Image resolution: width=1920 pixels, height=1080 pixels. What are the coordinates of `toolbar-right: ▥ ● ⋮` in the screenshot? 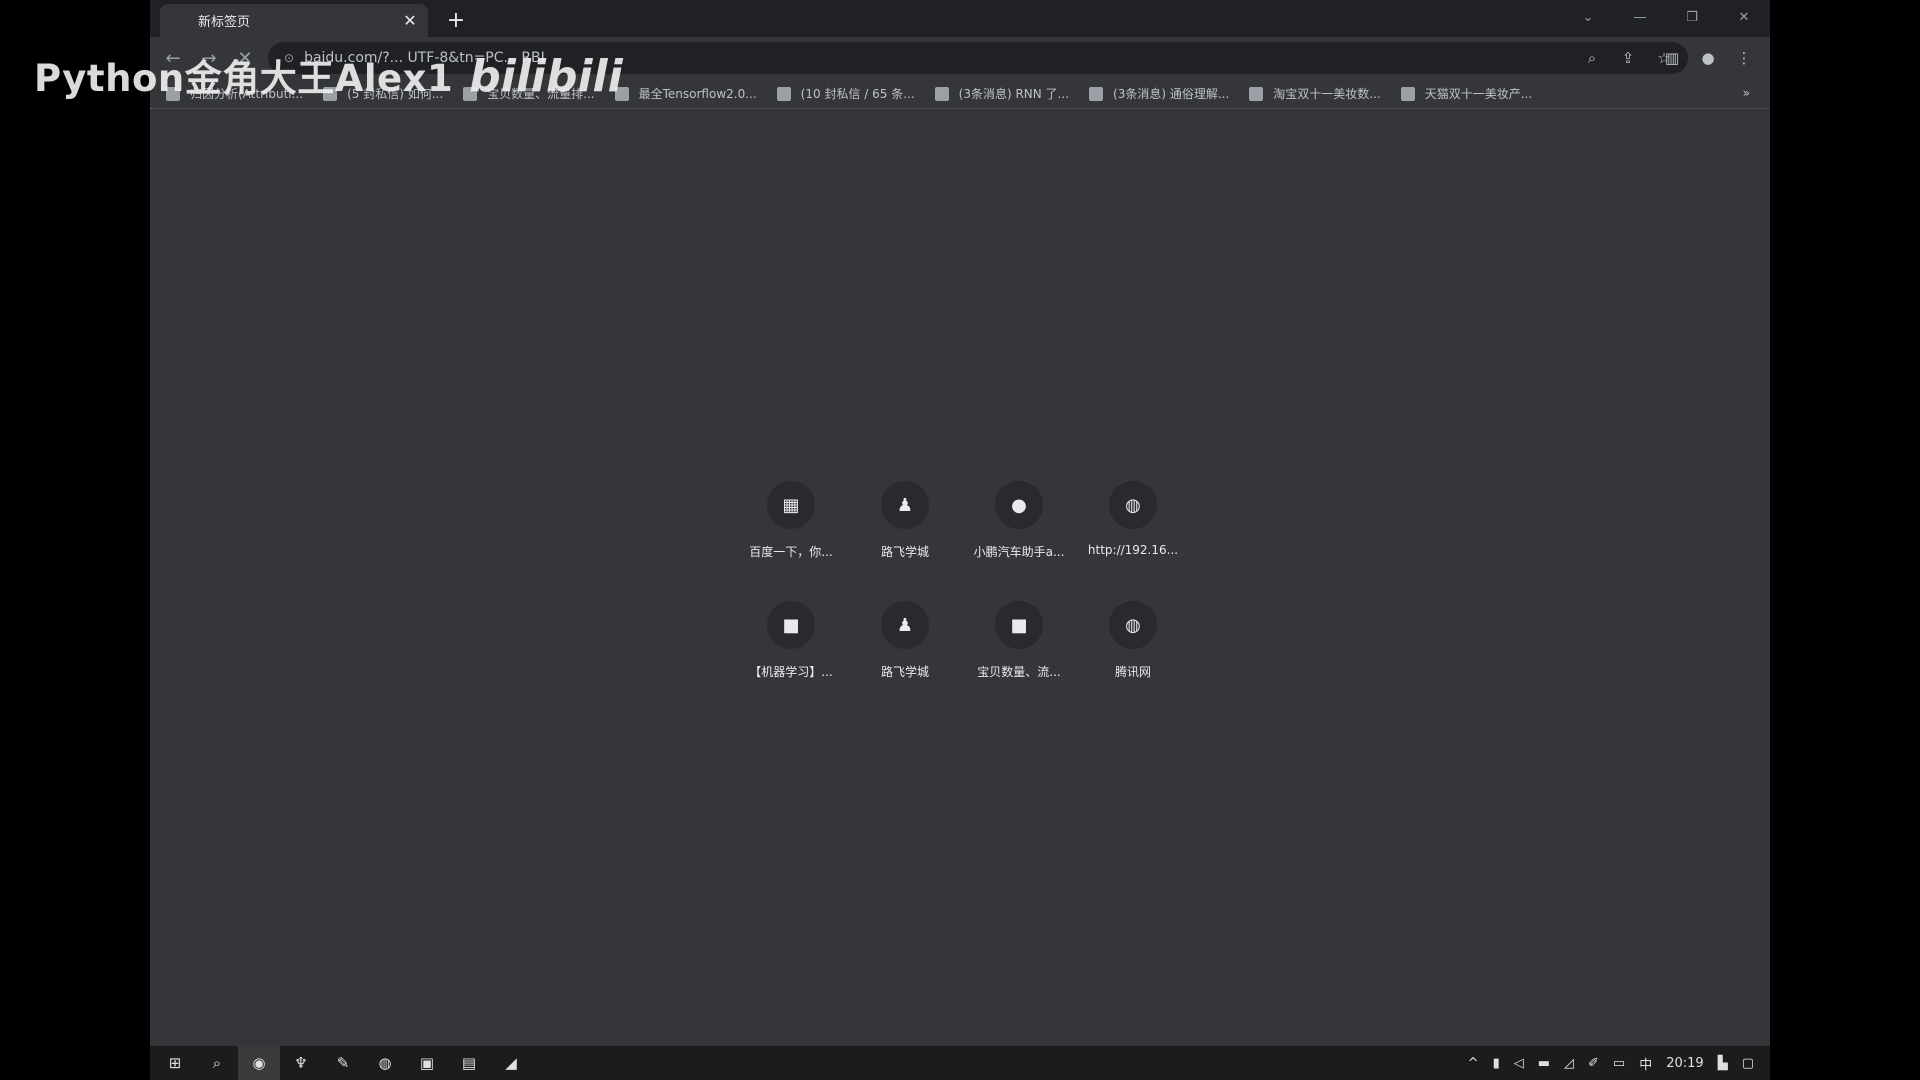 It's located at (1708, 58).